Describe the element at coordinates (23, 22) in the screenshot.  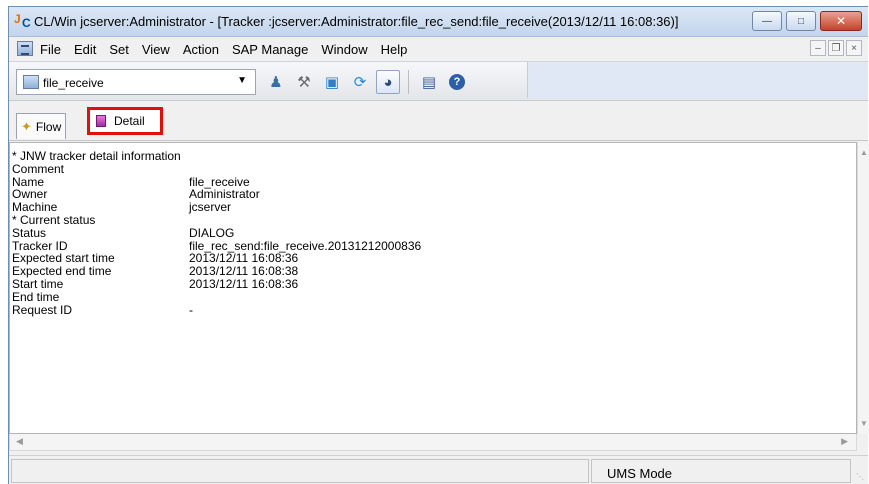
I see `clwin-app-icon: JC` at that location.